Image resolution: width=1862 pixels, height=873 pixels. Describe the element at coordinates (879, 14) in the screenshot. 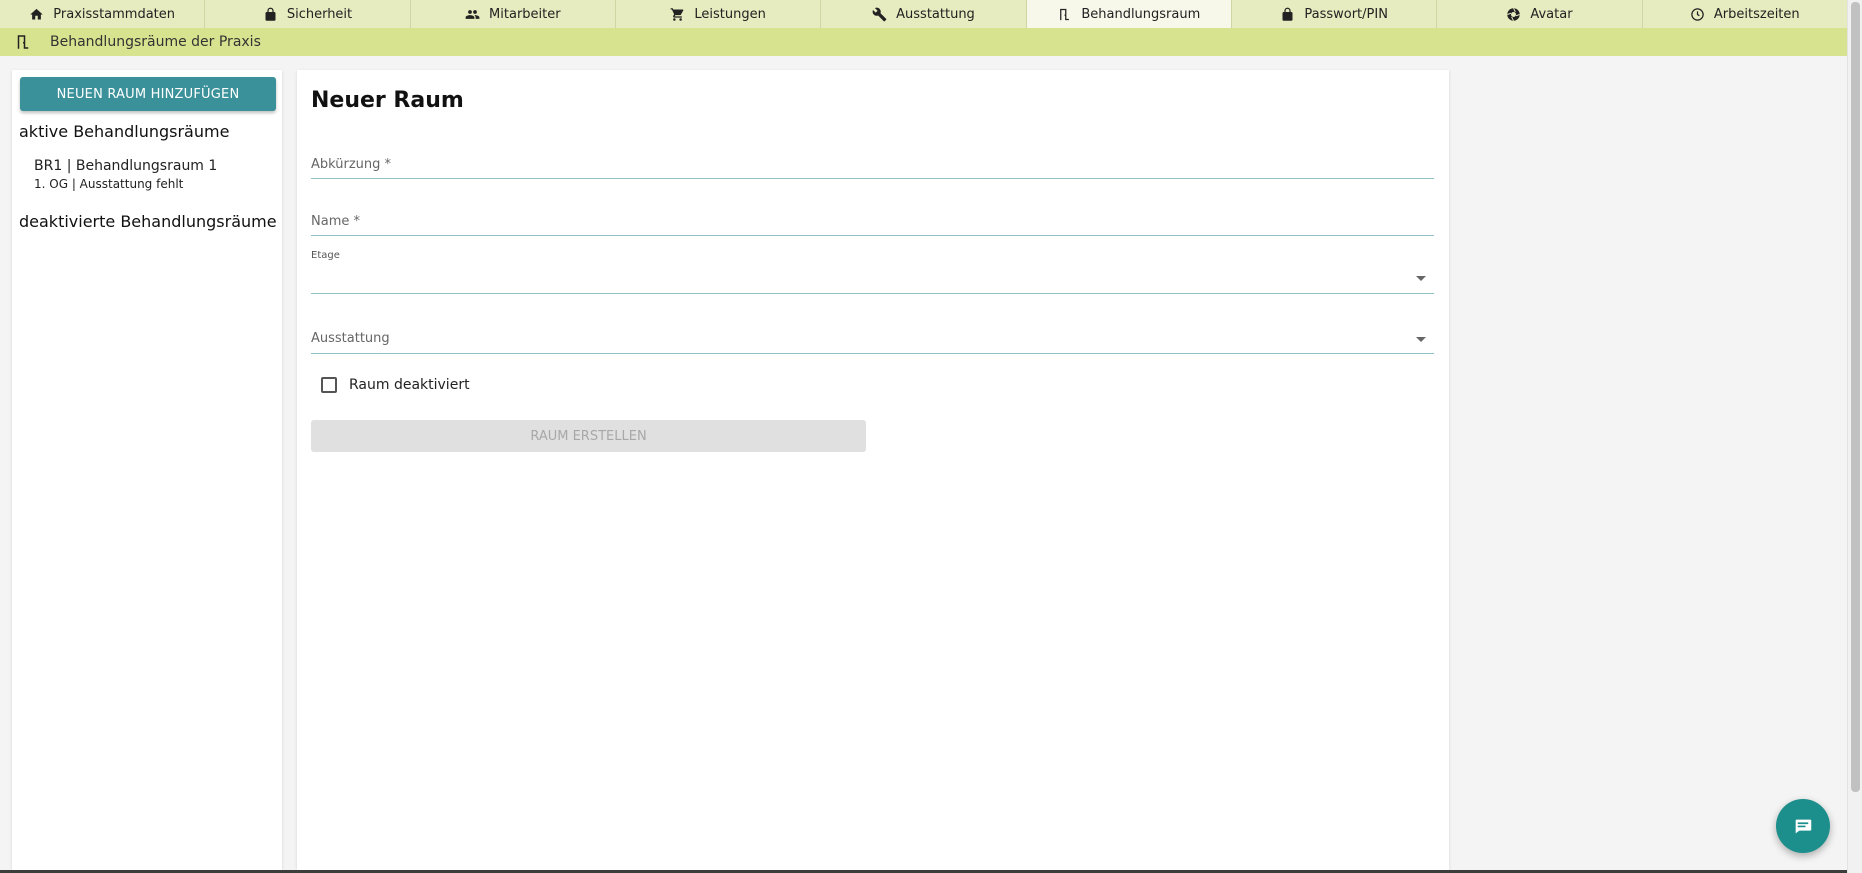

I see `wrench-icon` at that location.